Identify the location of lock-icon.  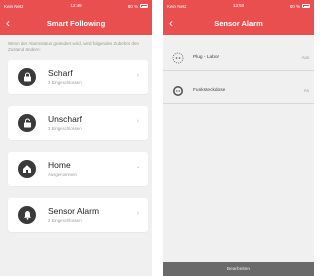
(27, 77).